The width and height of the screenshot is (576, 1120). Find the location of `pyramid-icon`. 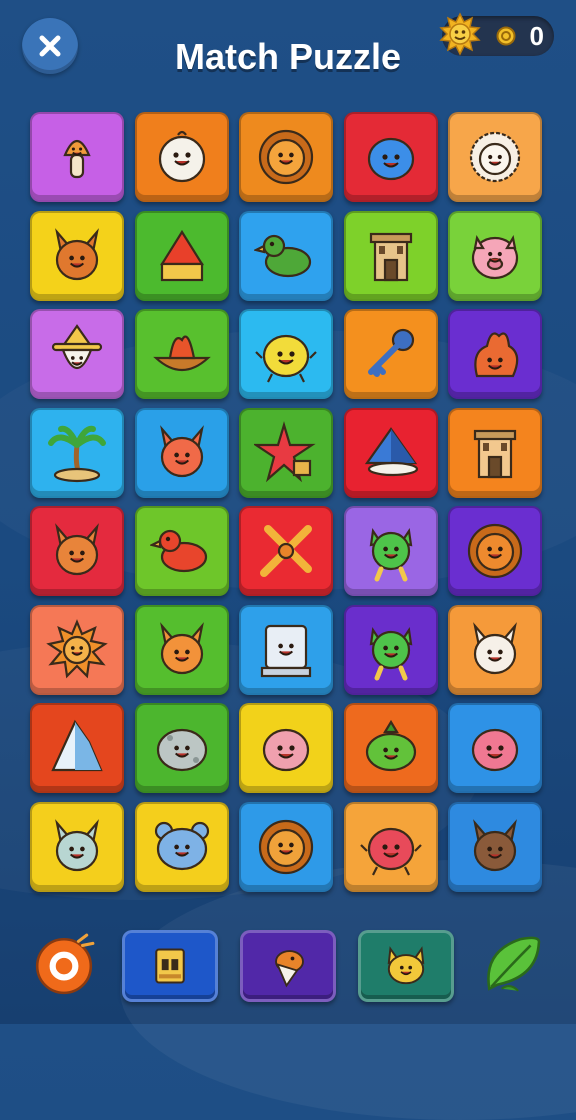

pyramid-icon is located at coordinates (391, 453).